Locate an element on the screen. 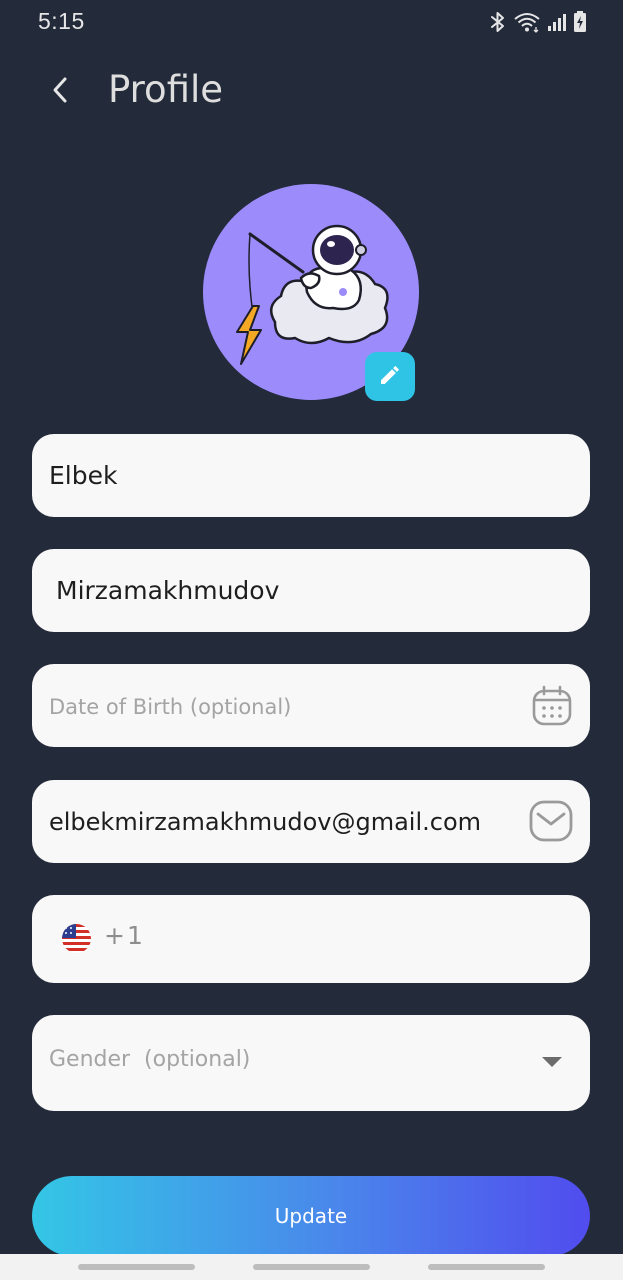 Image resolution: width=623 pixels, height=1280 pixels. gender-select: Gender (optional) is located at coordinates (311, 1063).